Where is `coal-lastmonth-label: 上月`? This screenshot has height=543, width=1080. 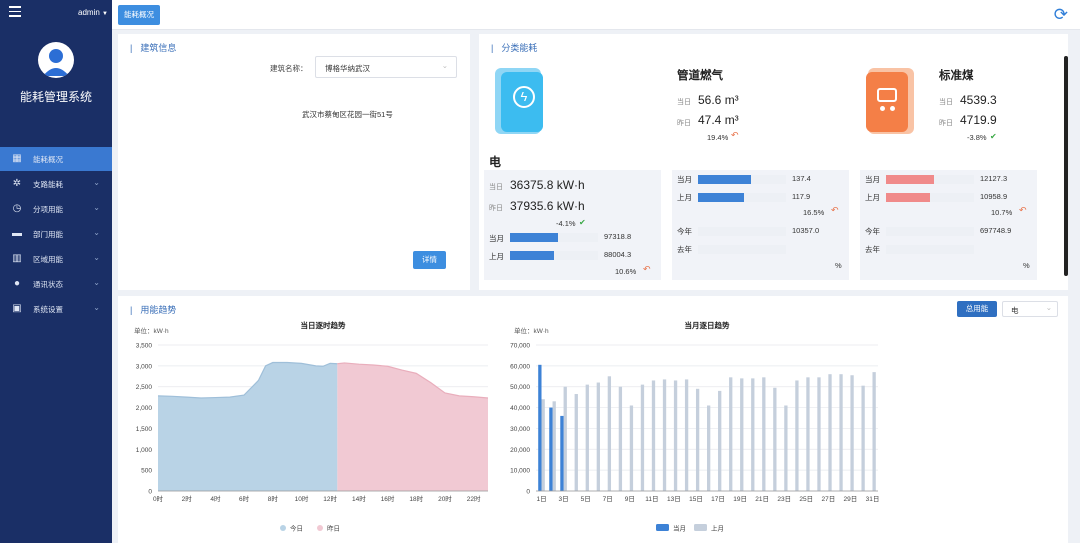 coal-lastmonth-label: 上月 is located at coordinates (872, 197).